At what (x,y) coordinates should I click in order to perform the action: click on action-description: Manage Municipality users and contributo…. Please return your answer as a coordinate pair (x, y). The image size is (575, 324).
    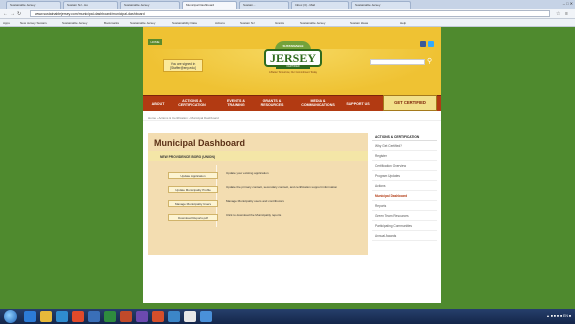
    Looking at the image, I should click on (255, 201).